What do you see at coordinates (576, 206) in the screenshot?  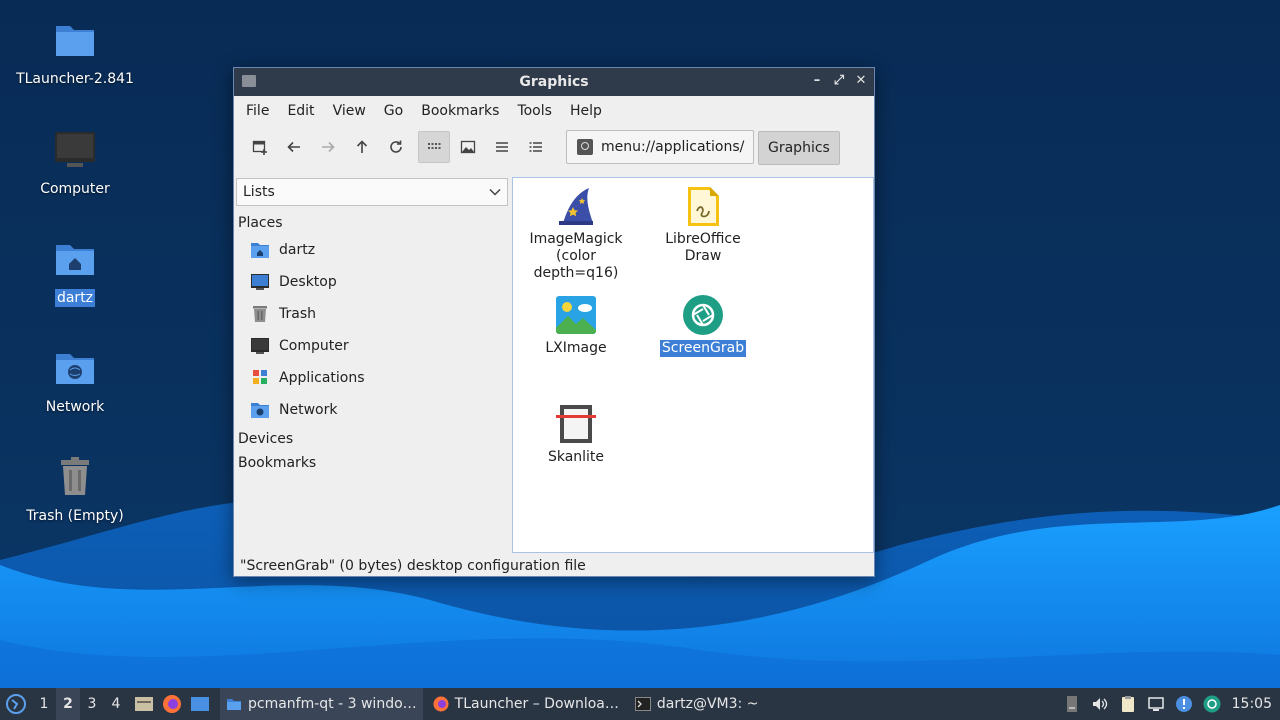 I see `imagemagick-icon` at bounding box center [576, 206].